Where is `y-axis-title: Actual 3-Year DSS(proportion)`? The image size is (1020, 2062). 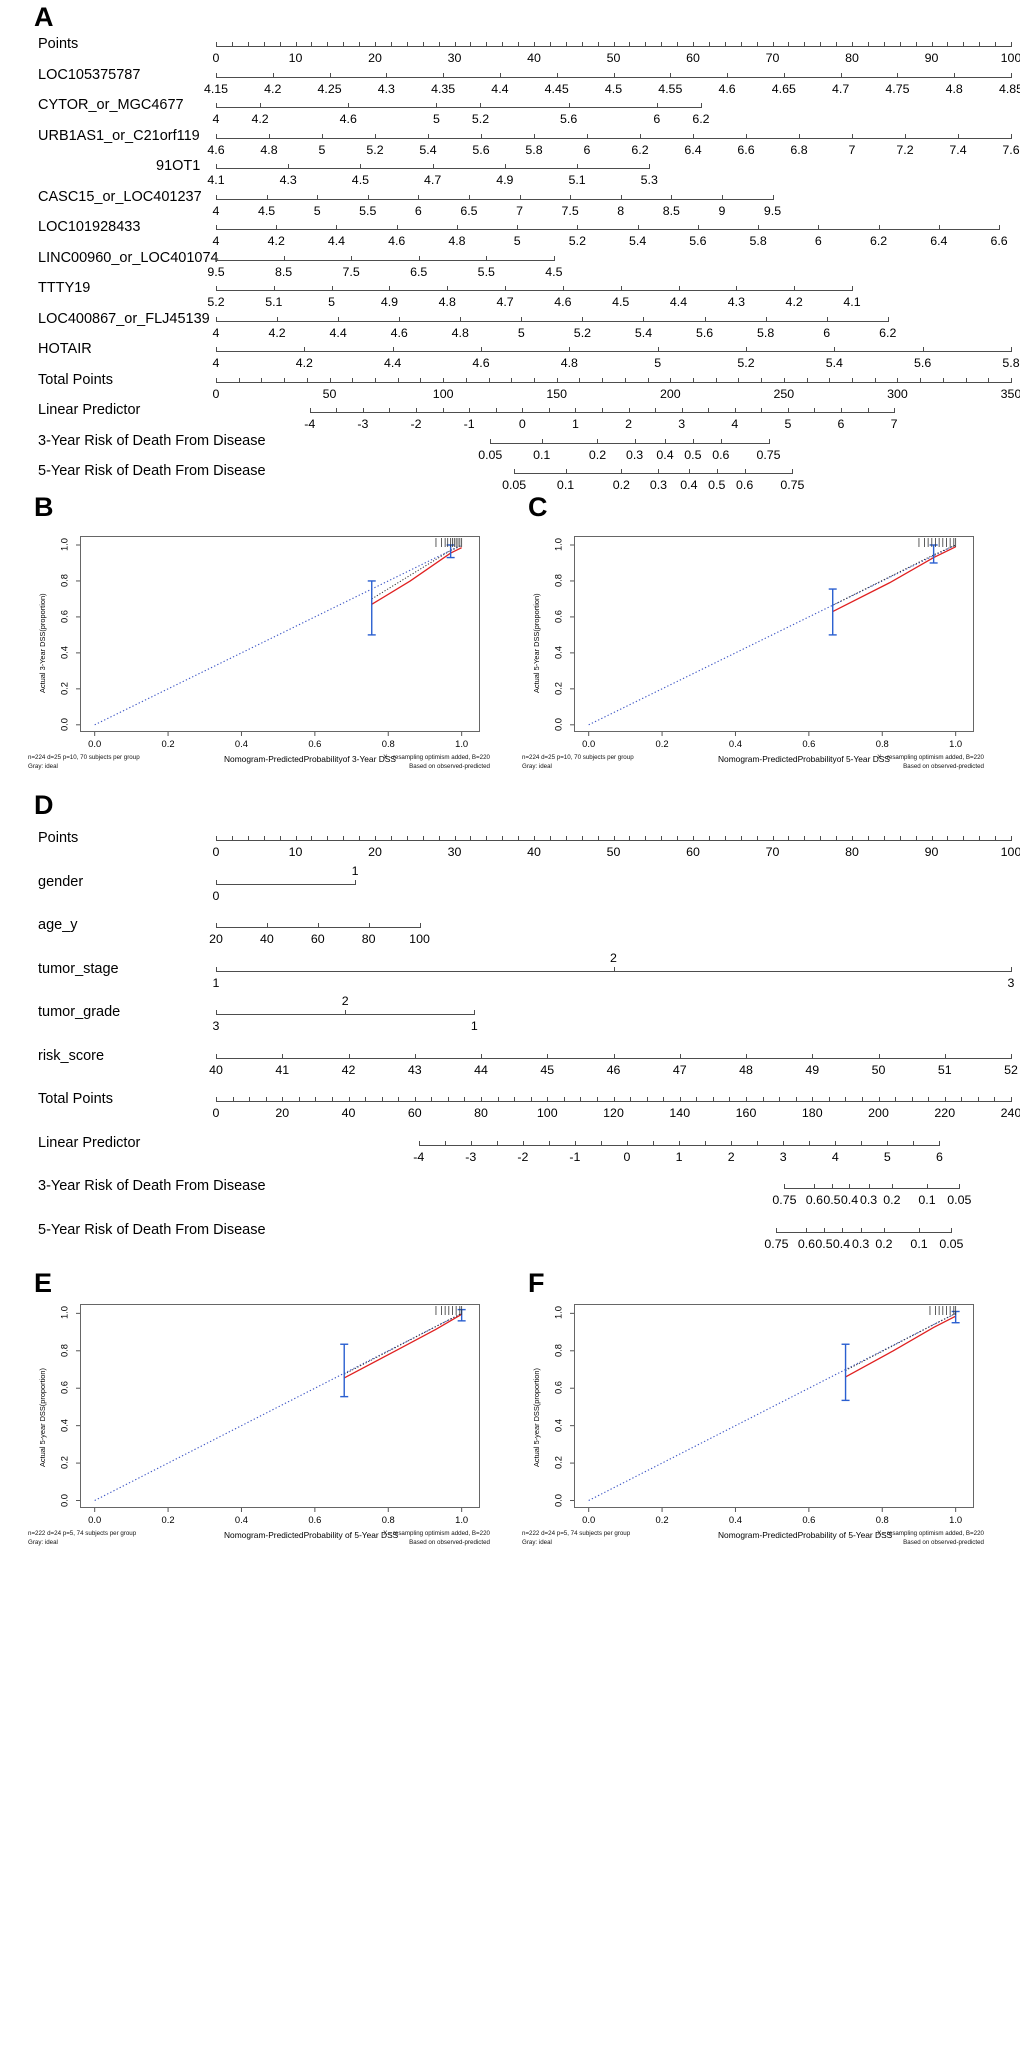 y-axis-title: Actual 3-Year DSS(proportion) is located at coordinates (42, 643).